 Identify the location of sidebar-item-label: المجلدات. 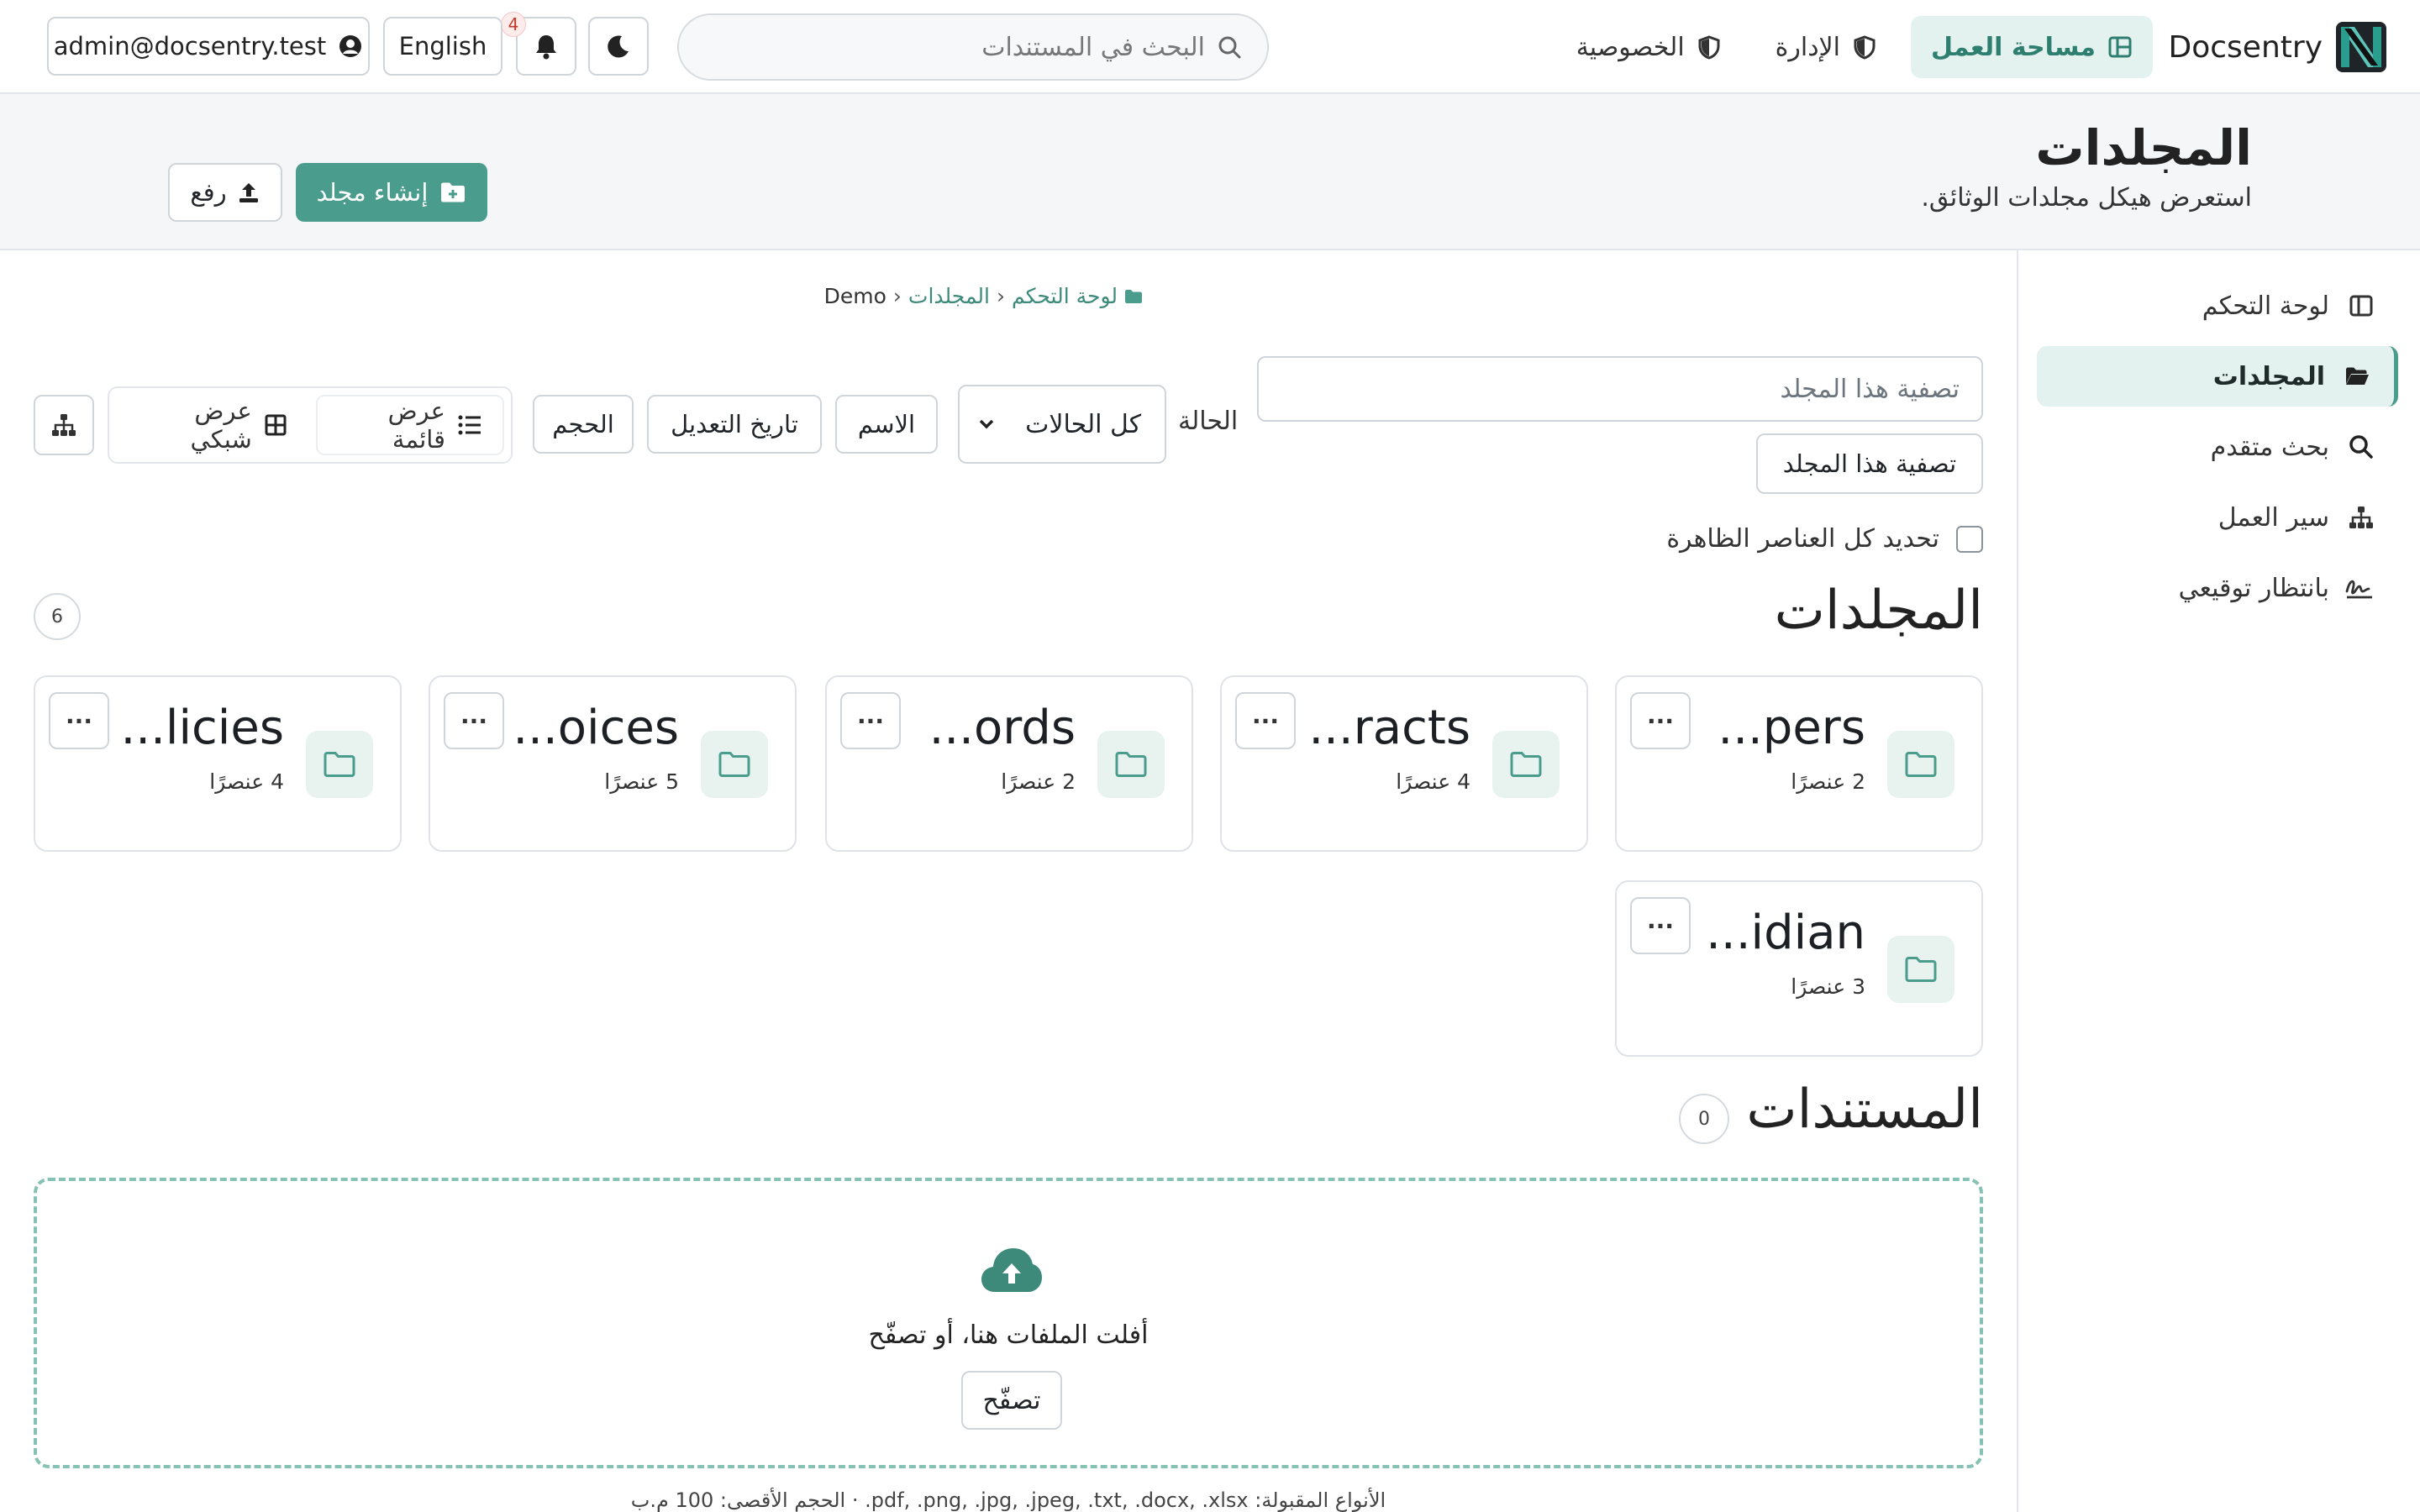
(2268, 376).